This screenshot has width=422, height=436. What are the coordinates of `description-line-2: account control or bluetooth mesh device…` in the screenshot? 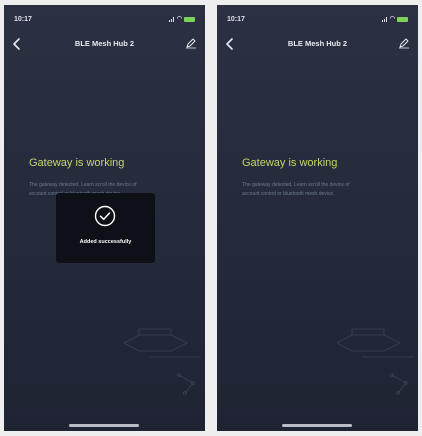 It's located at (288, 194).